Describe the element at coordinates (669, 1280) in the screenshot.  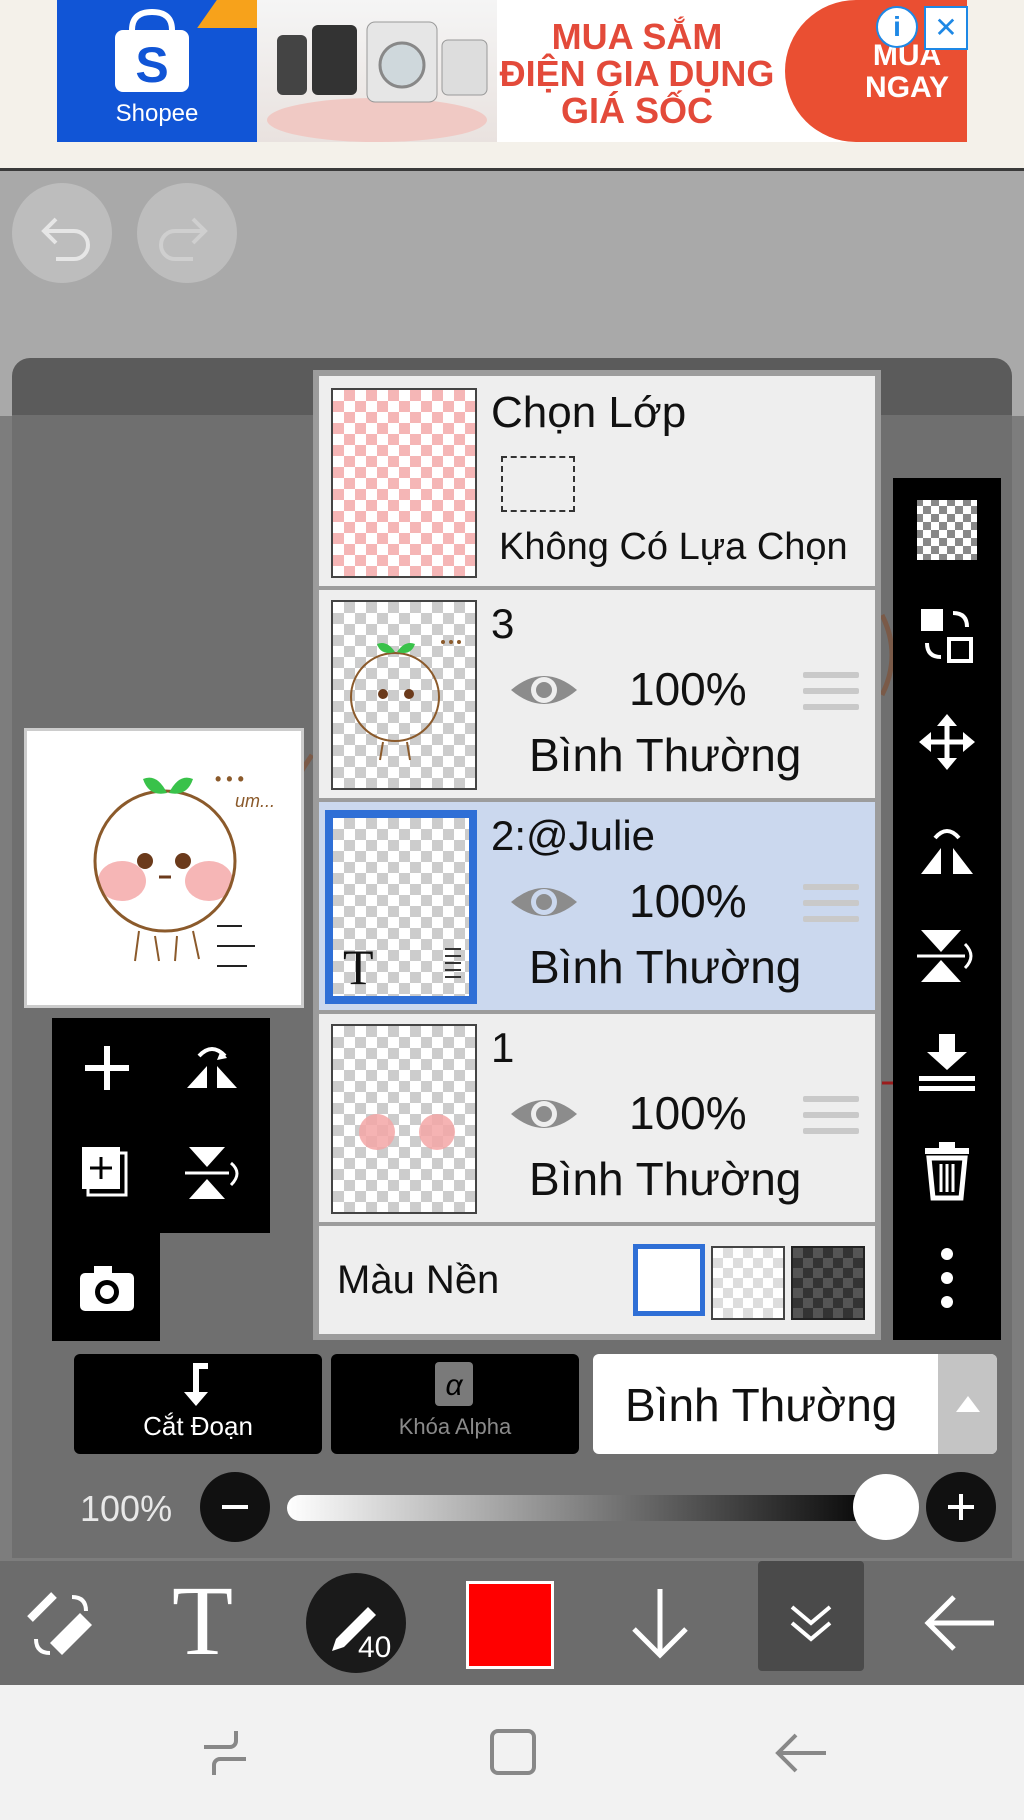
I see `background-white-swatch` at that location.